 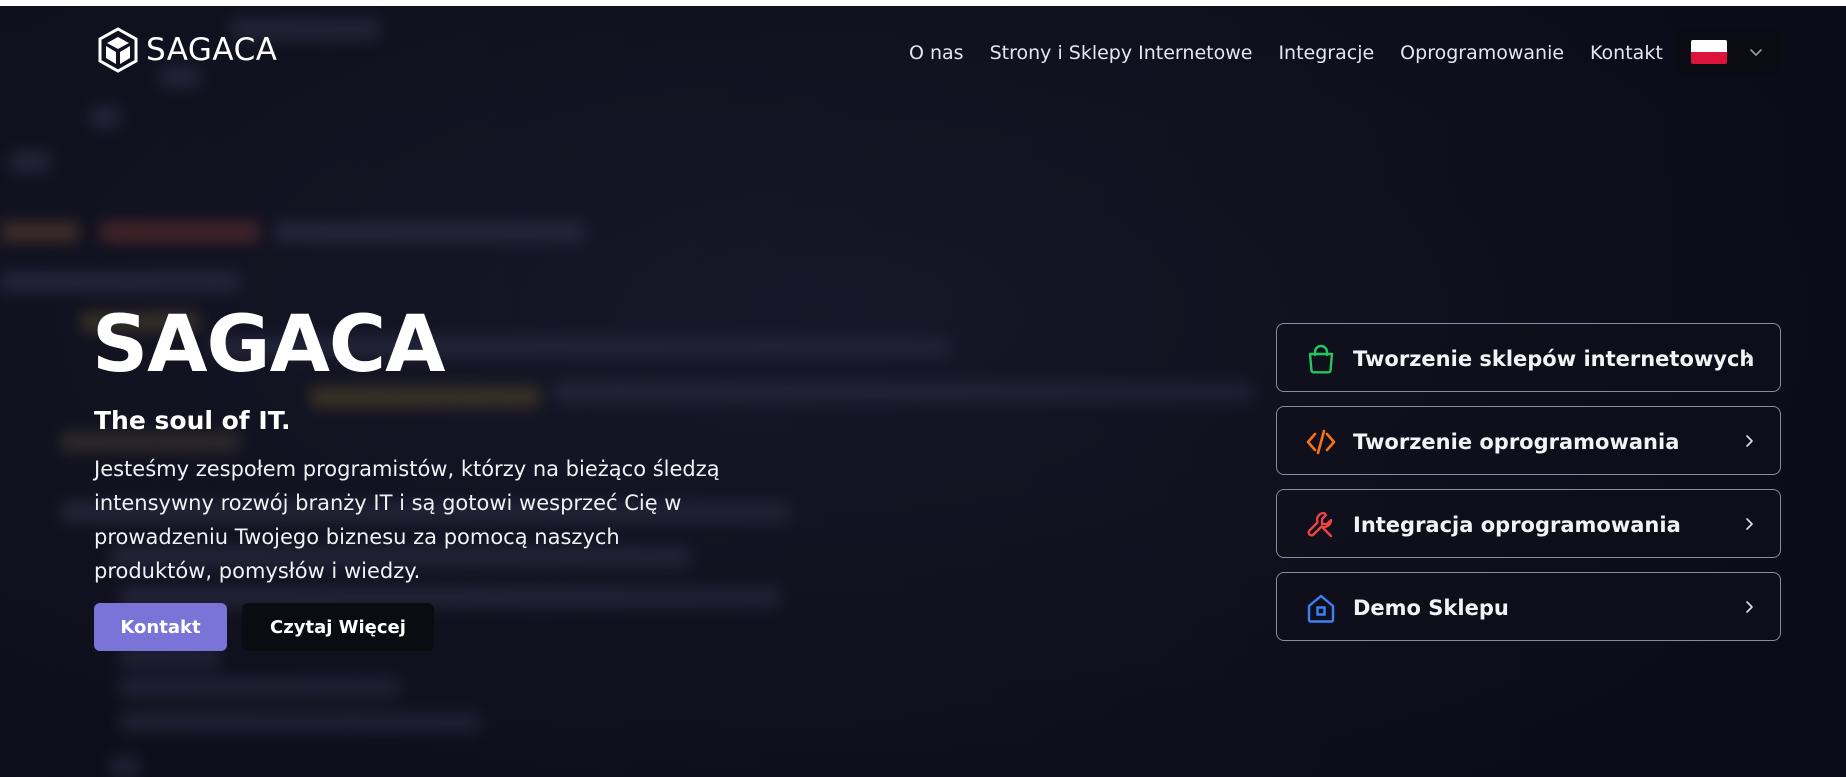 What do you see at coordinates (1728, 52) in the screenshot?
I see `language-selector` at bounding box center [1728, 52].